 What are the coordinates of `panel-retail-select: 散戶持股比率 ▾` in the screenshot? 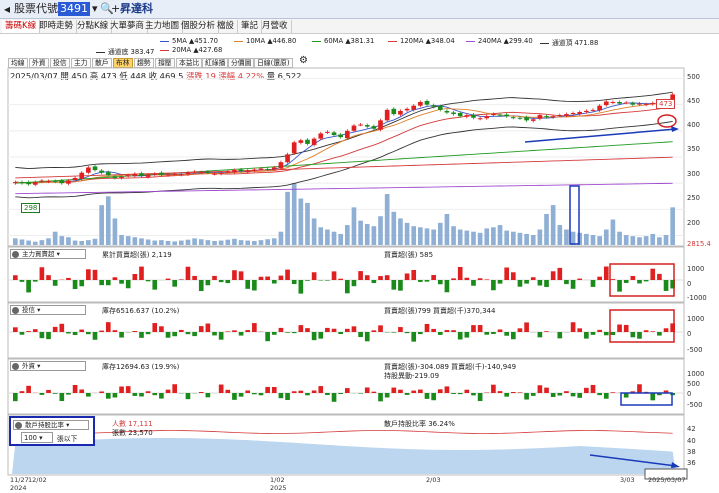 It's located at (51, 425).